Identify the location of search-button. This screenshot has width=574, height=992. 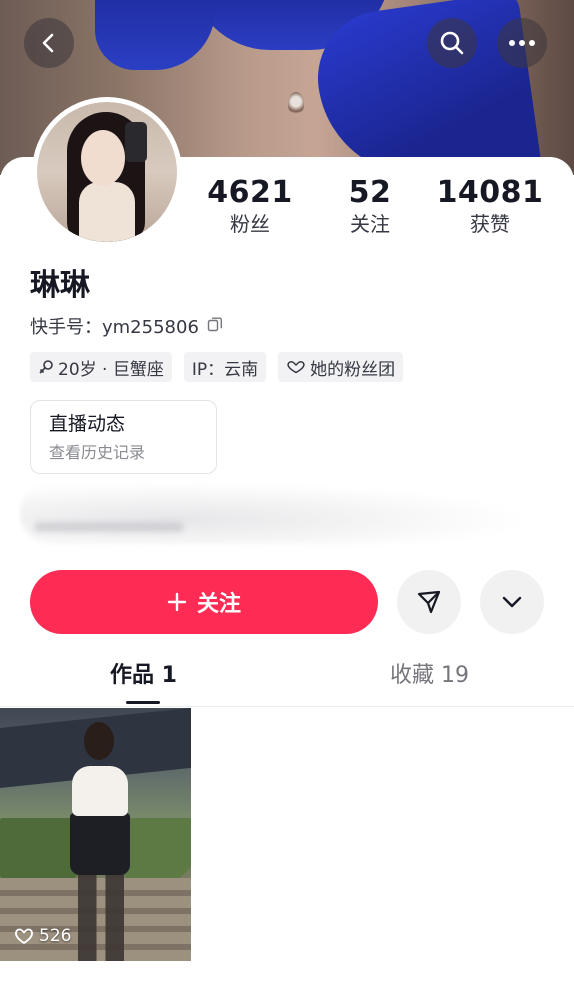
(452, 43).